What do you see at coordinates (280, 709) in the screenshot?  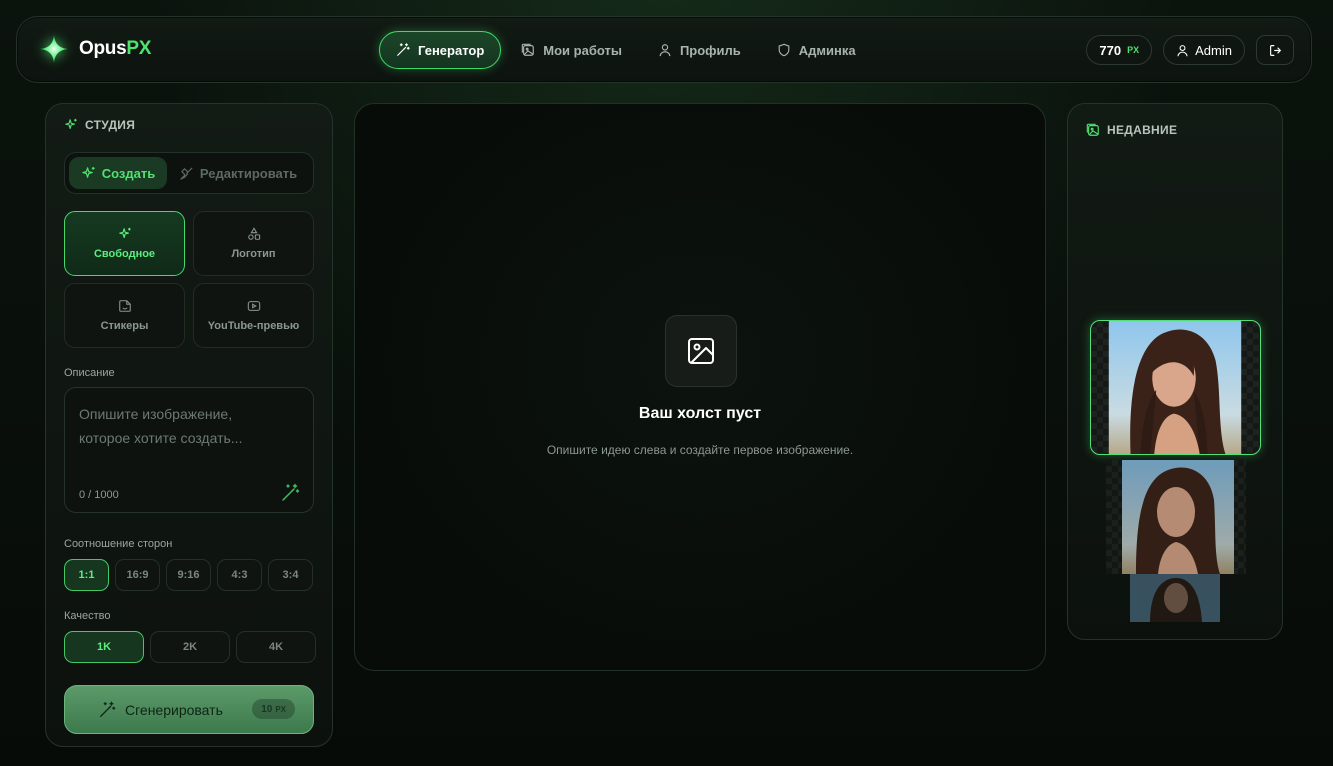 I see `generate-cost-unit: PX` at bounding box center [280, 709].